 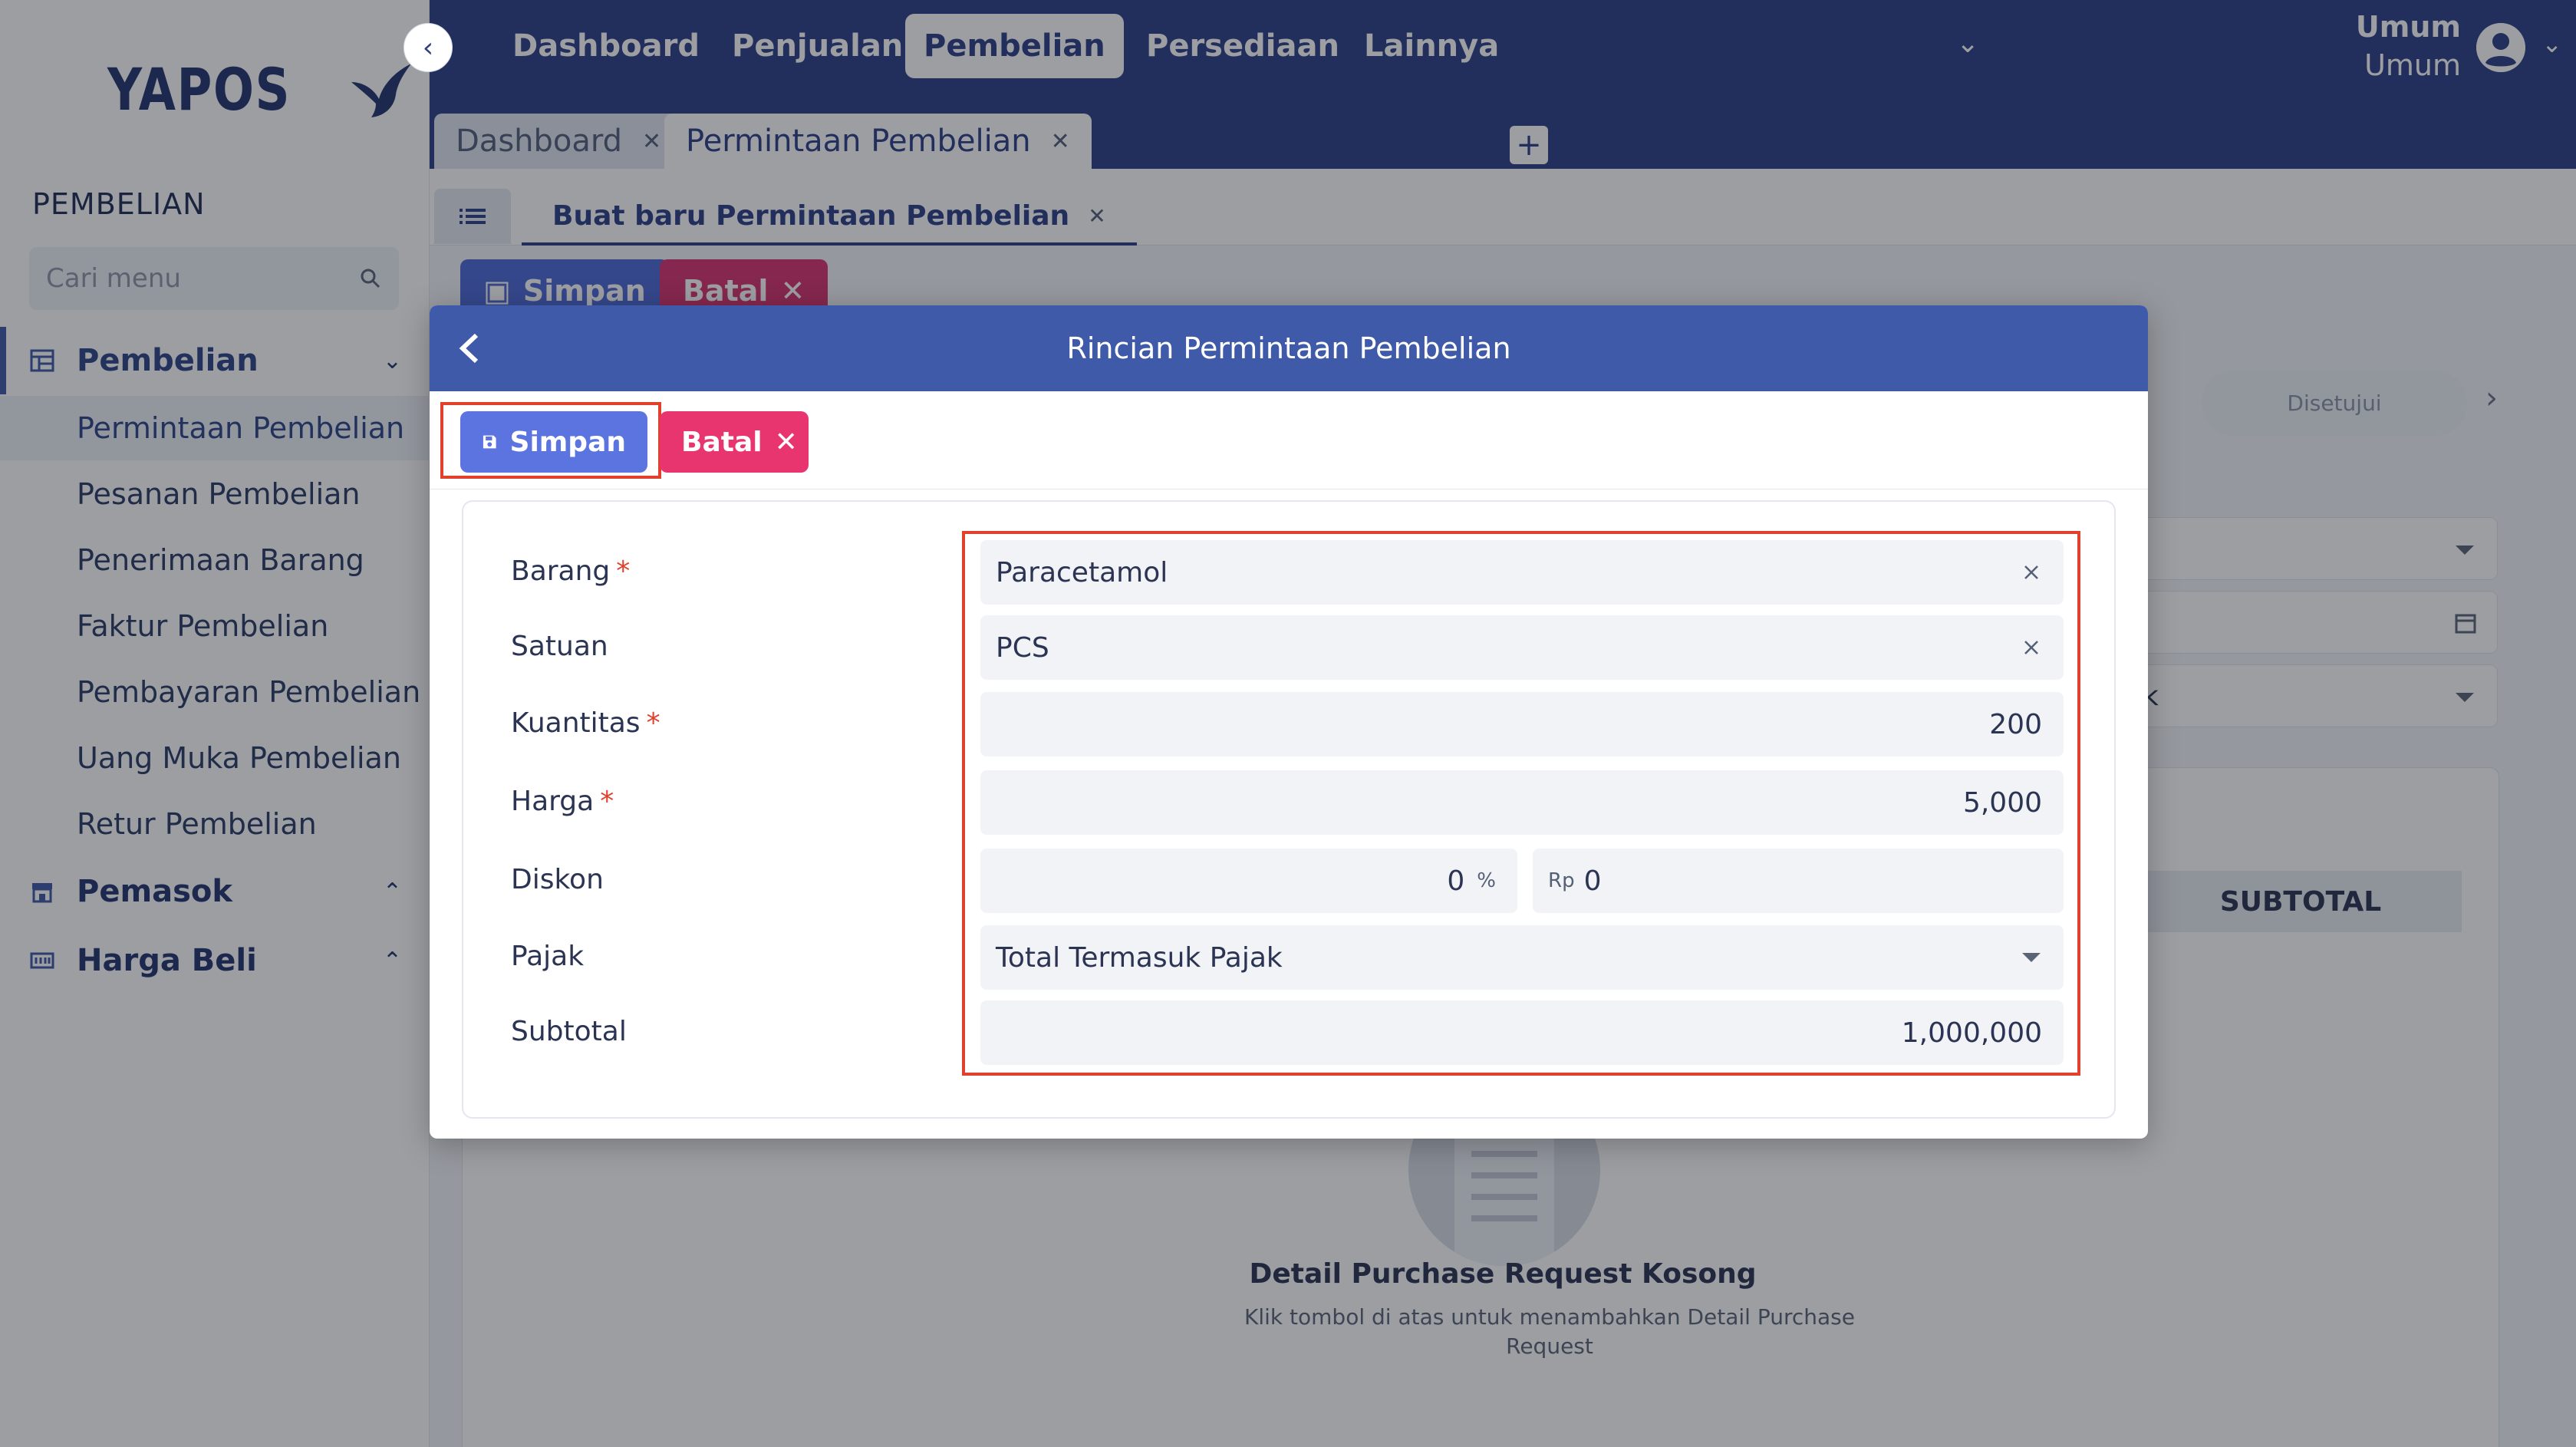 I want to click on chevron-left-icon: ‹, so click(x=428, y=47).